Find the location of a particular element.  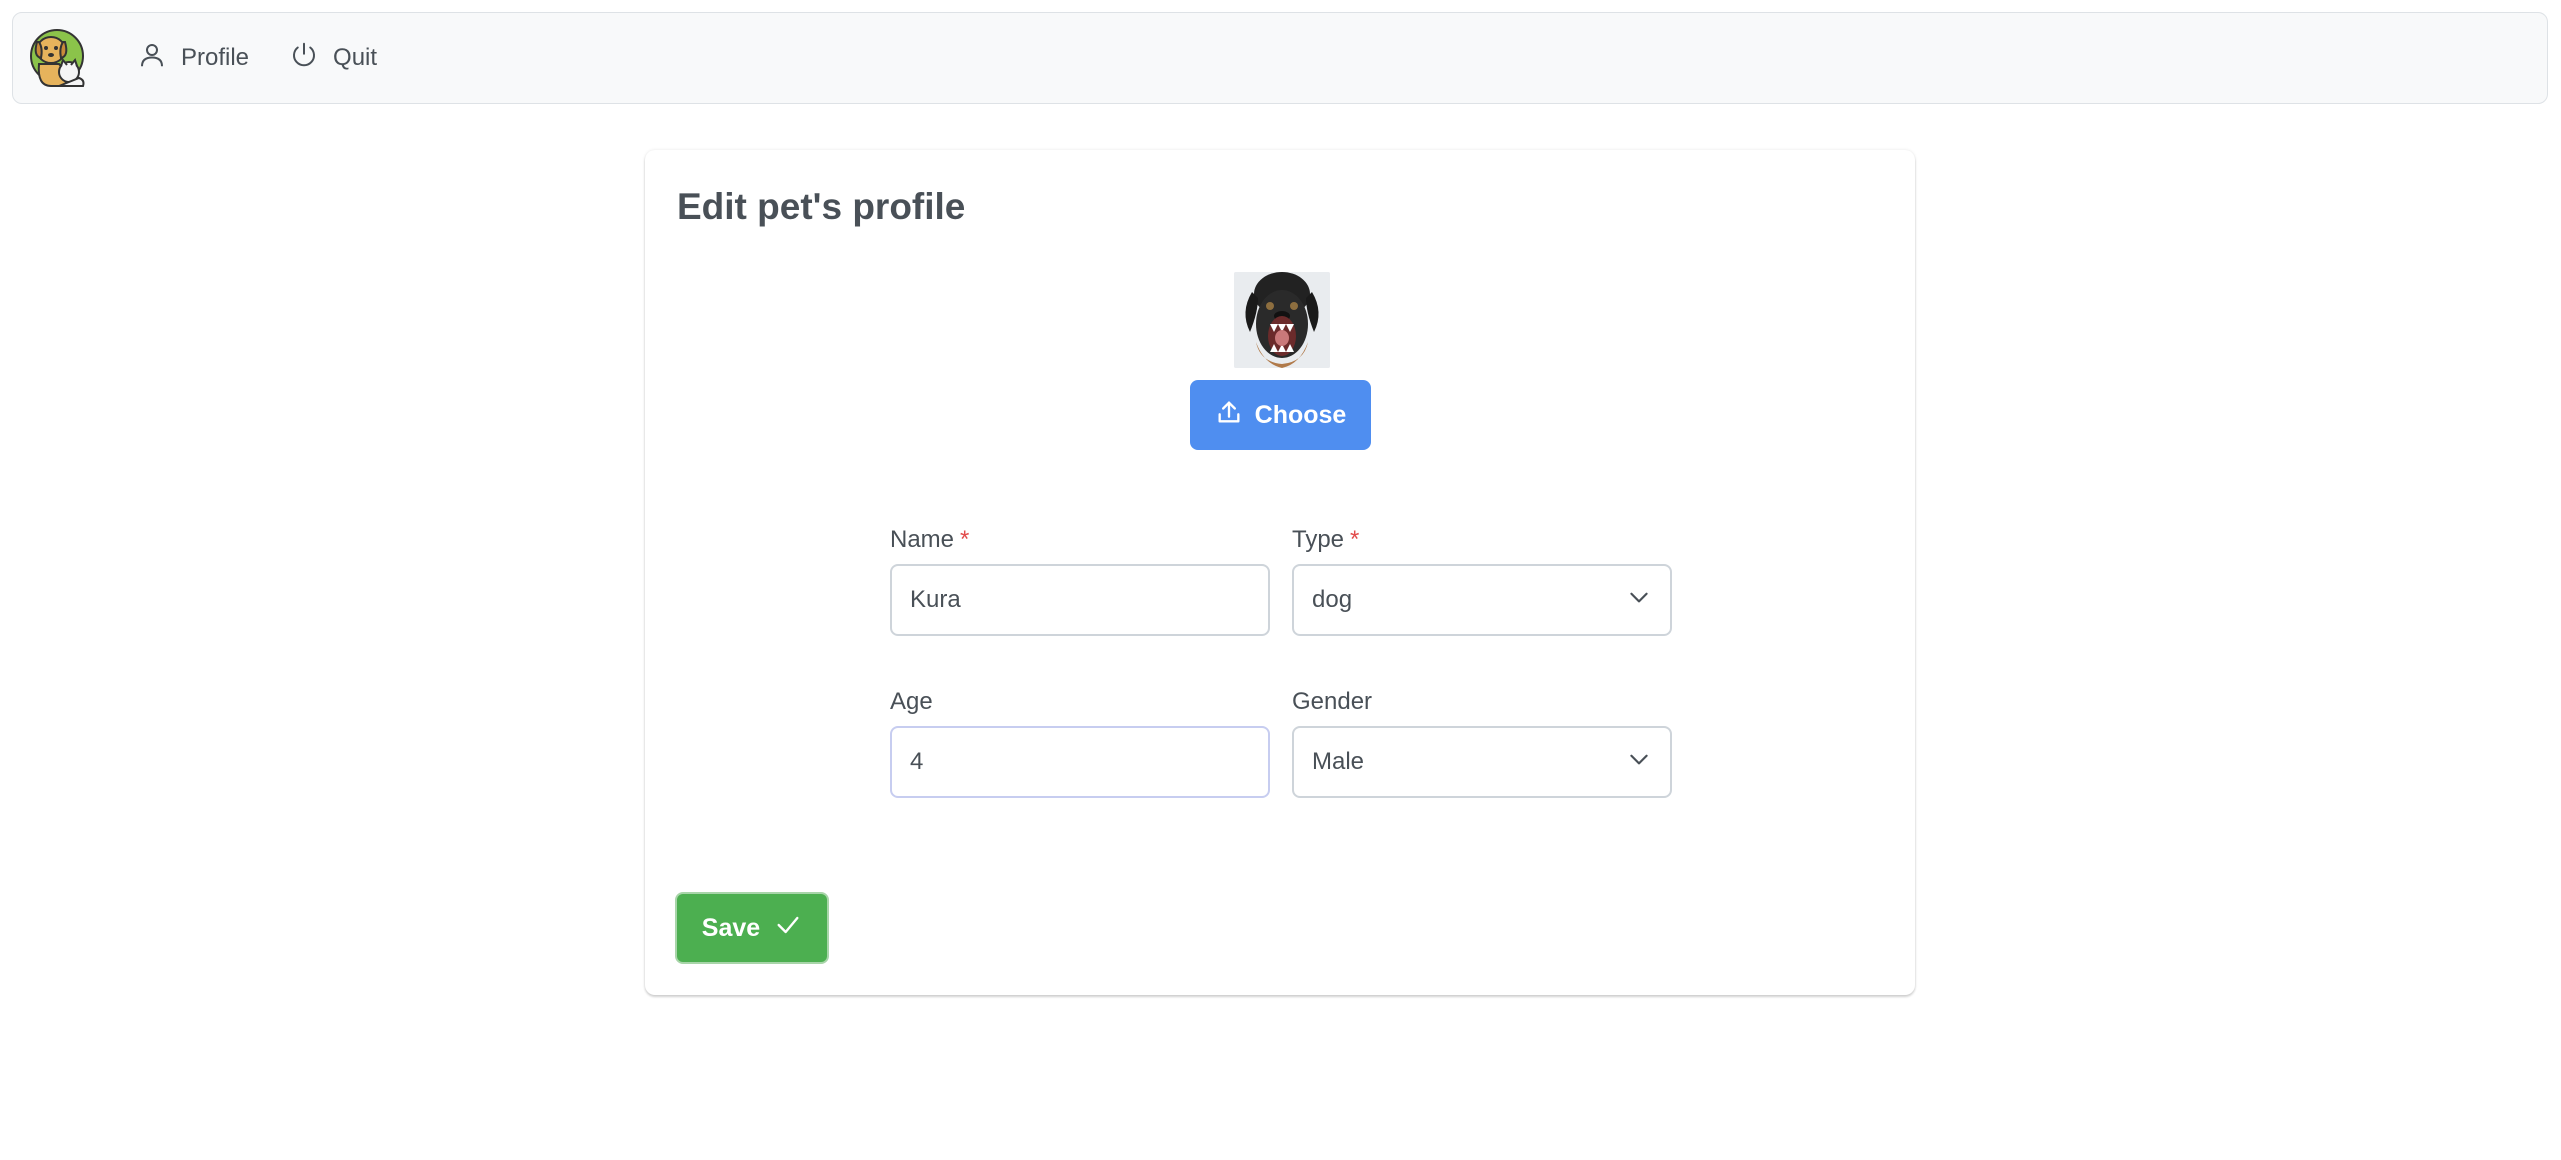

type-select-value: dog is located at coordinates (1332, 599).